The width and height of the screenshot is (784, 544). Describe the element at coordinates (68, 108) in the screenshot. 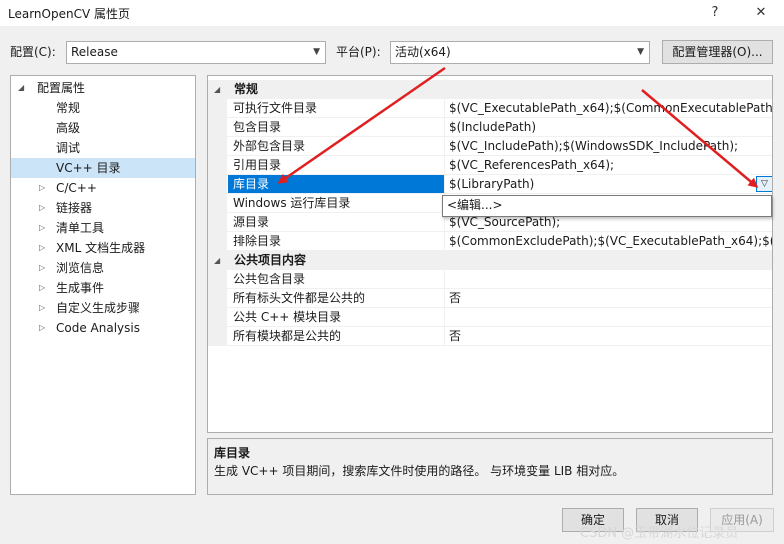

I see `tree-item-label: 常规` at that location.